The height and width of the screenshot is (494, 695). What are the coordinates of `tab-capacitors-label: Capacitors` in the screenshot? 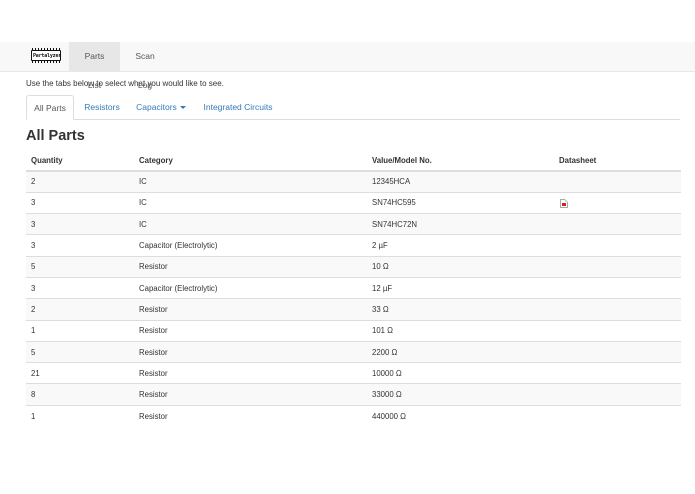 It's located at (156, 107).